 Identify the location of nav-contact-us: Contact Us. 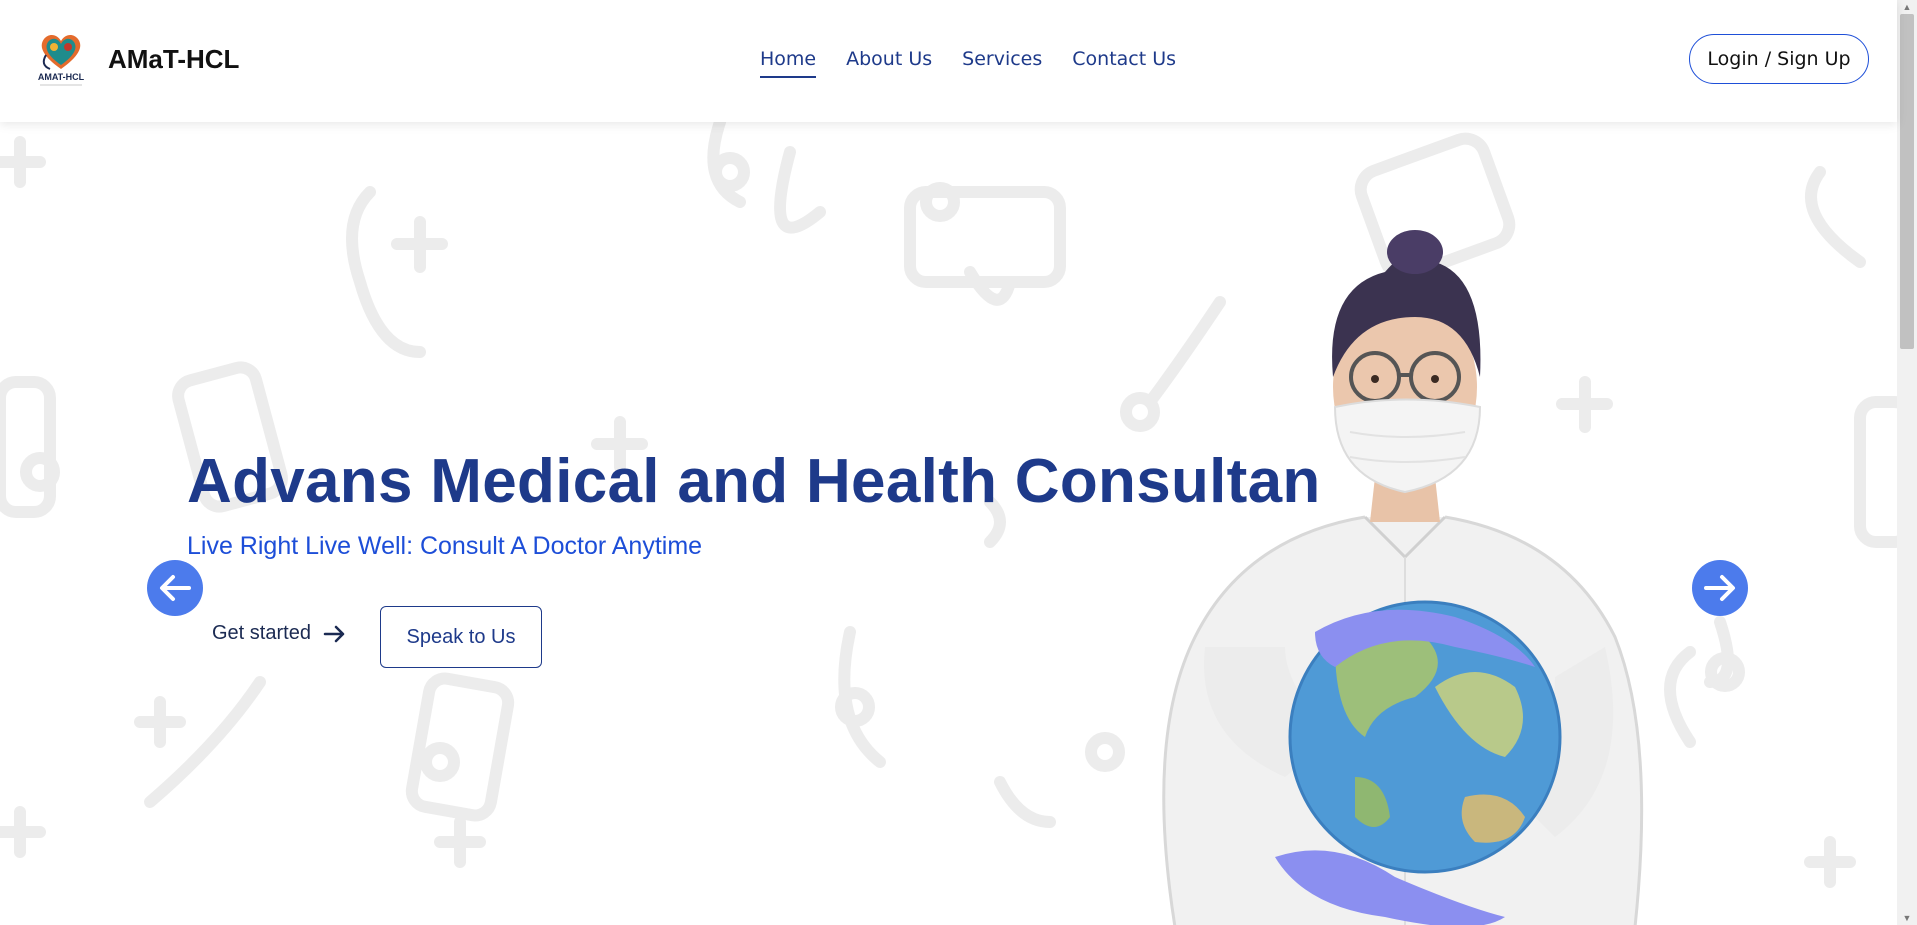
(1124, 63).